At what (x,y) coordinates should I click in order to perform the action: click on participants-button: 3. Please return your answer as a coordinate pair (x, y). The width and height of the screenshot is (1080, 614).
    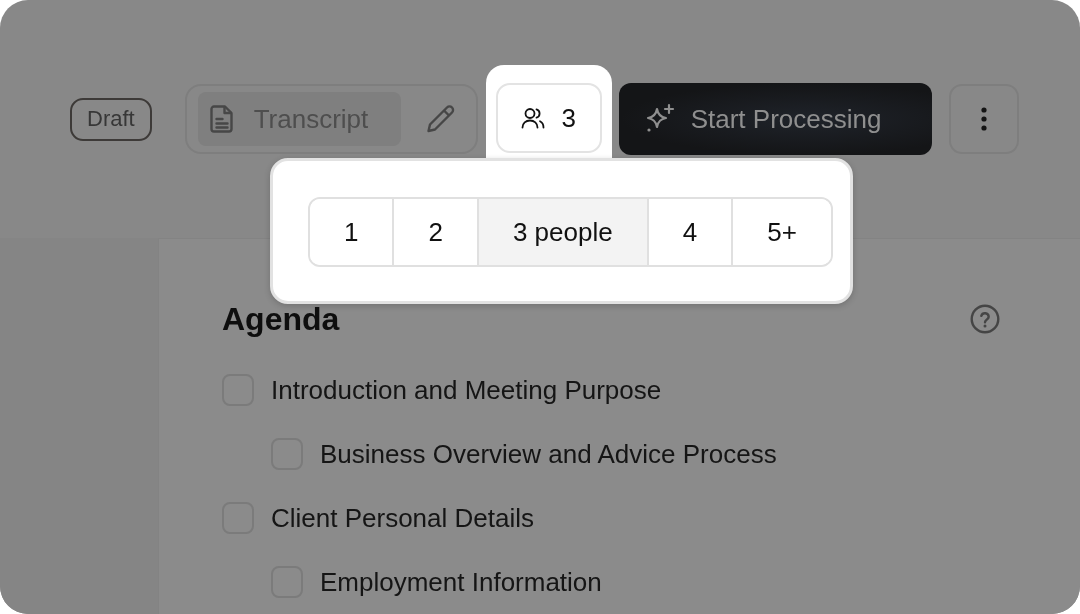
    Looking at the image, I should click on (548, 118).